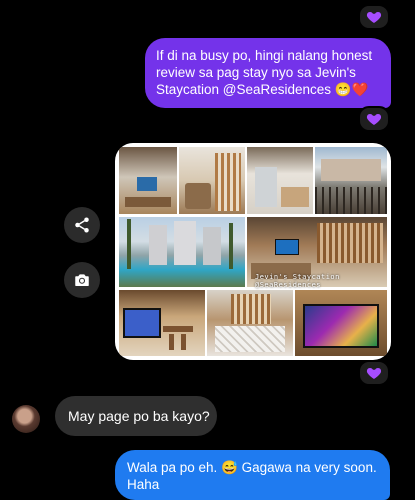  What do you see at coordinates (341, 323) in the screenshot?
I see `photo-game-room` at bounding box center [341, 323].